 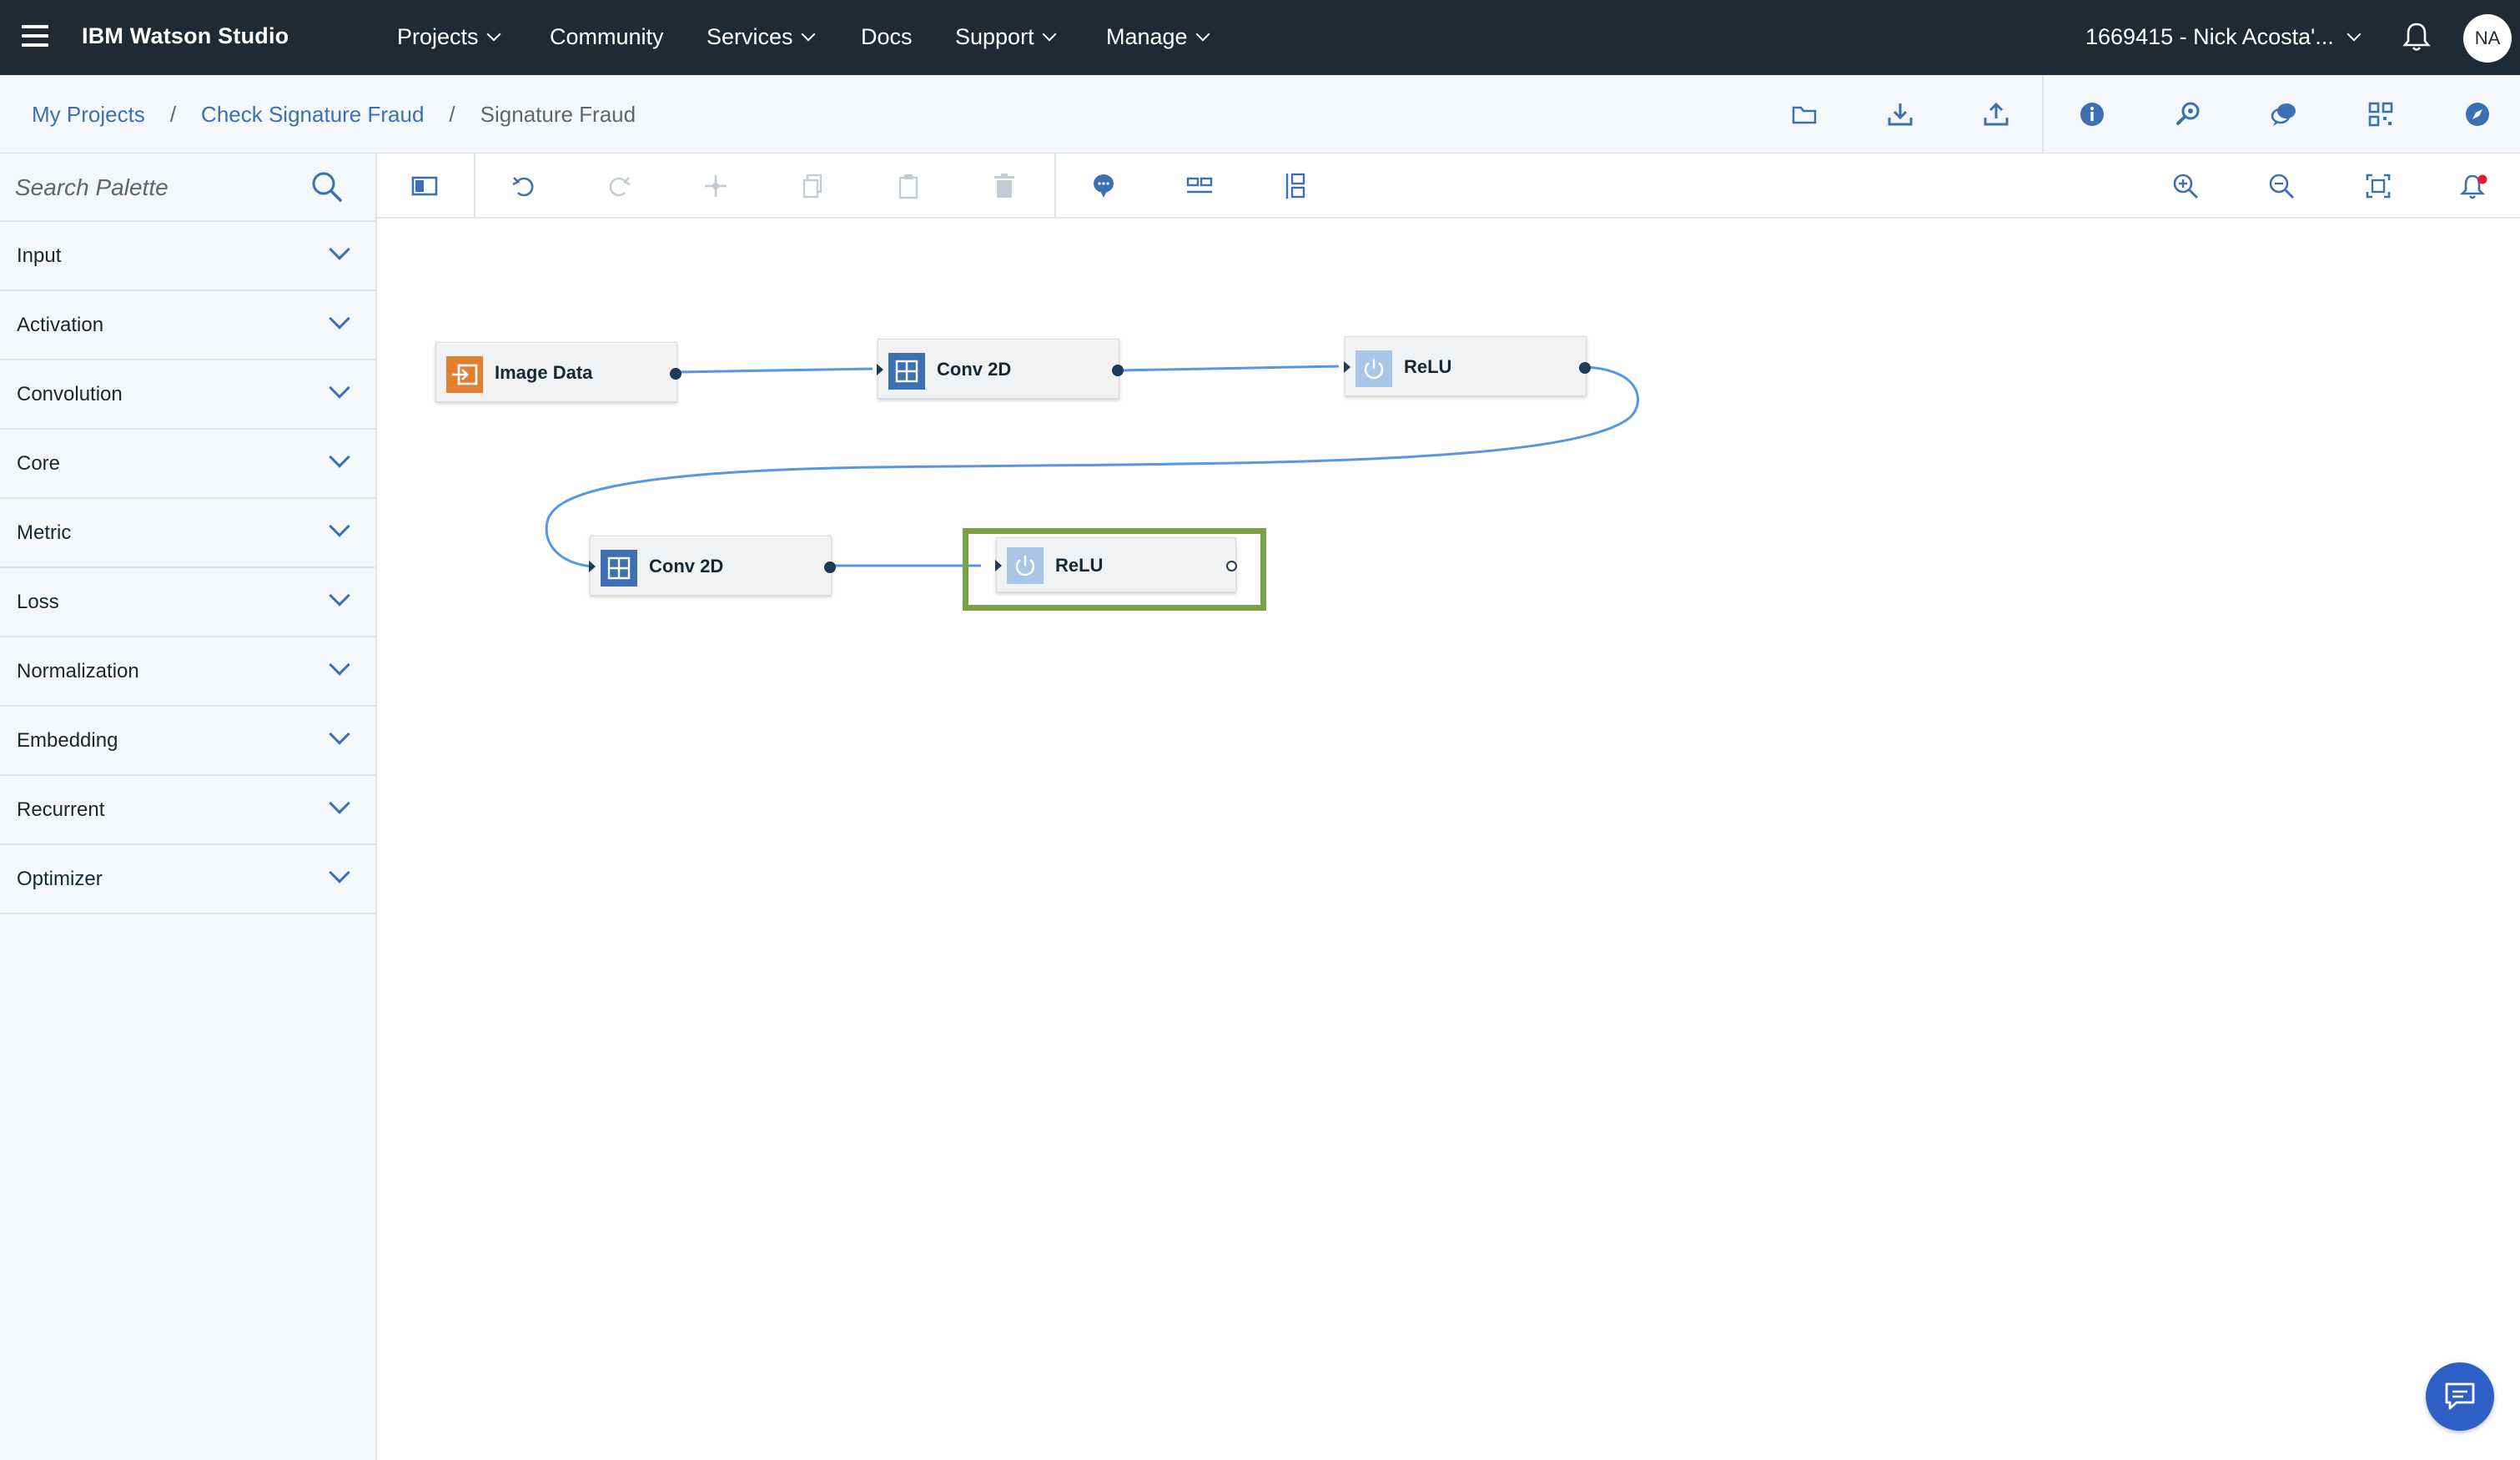 What do you see at coordinates (187, 325) in the screenshot?
I see `palette-category-activation: Activation` at bounding box center [187, 325].